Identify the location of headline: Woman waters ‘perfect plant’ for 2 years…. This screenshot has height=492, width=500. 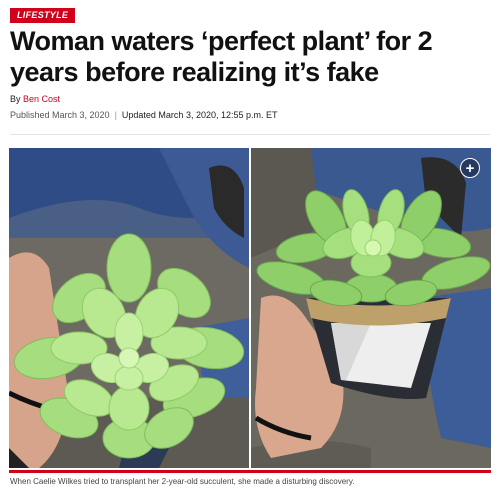
(221, 56).